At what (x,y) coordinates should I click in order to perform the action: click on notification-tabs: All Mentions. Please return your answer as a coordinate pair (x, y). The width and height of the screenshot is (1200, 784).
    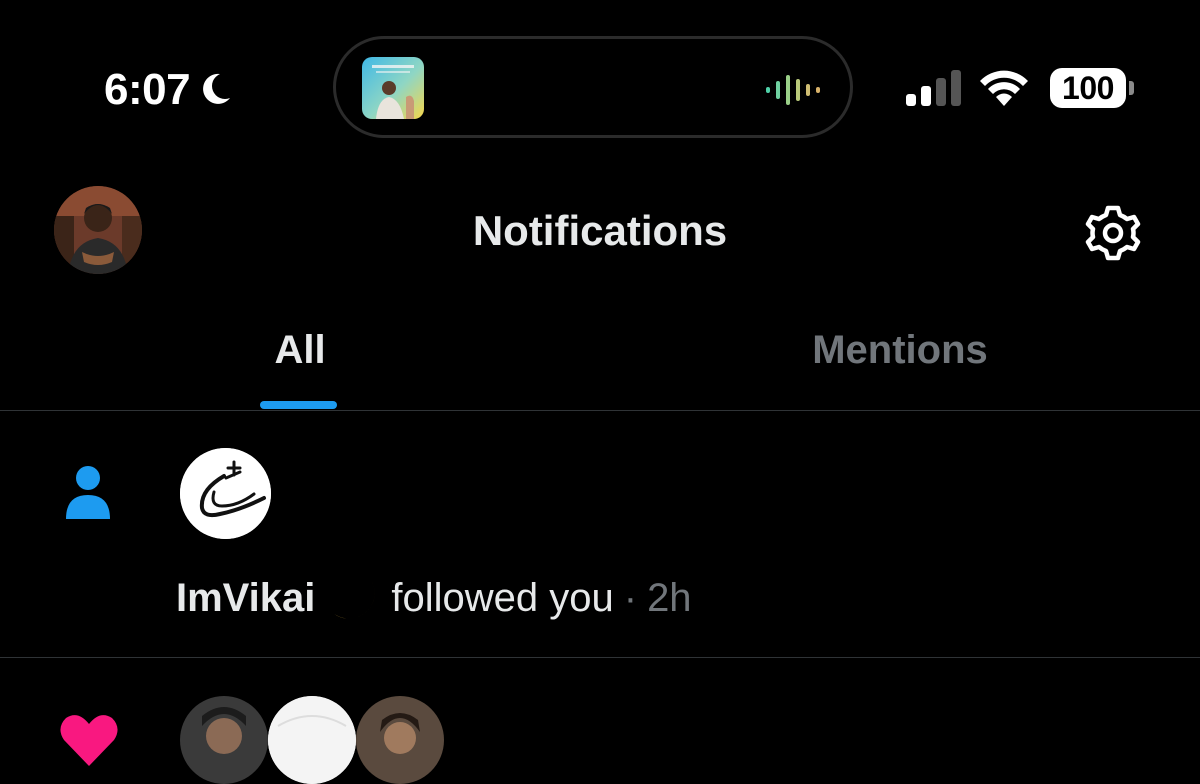
    Looking at the image, I should click on (600, 355).